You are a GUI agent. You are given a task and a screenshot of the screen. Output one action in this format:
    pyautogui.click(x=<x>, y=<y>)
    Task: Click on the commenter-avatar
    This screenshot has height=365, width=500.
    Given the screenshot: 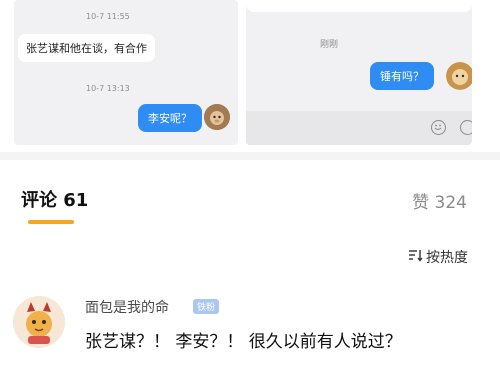 What is the action you would take?
    pyautogui.click(x=39, y=322)
    